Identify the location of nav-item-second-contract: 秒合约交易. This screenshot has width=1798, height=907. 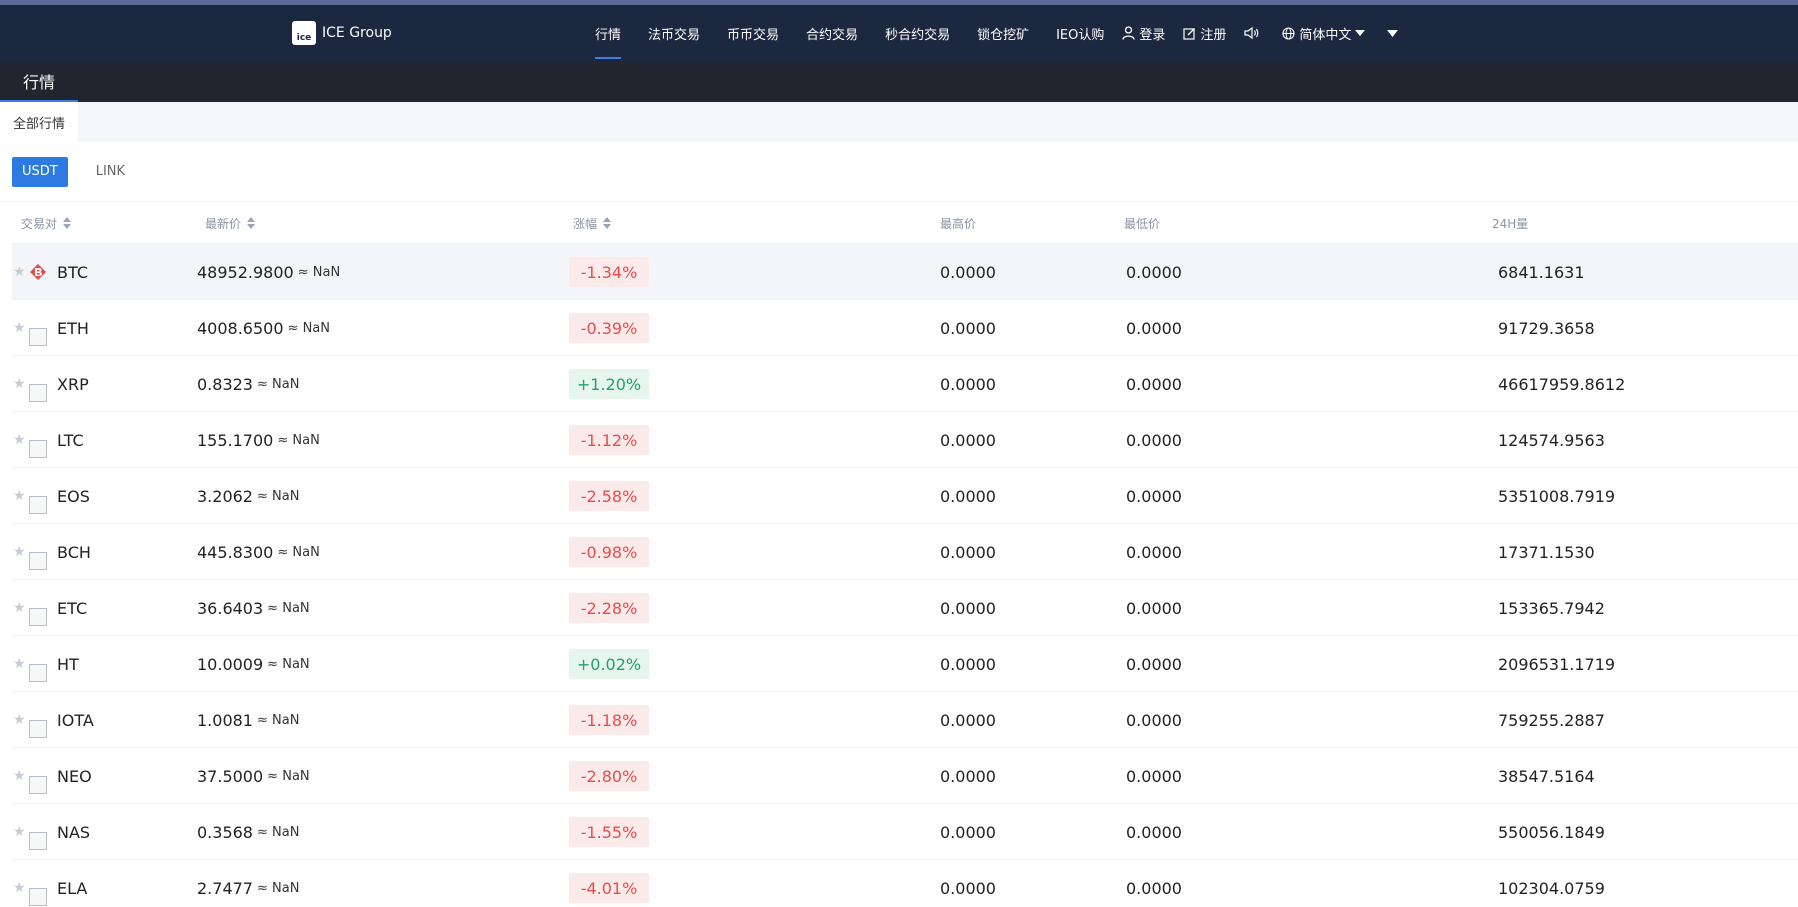
(917, 33).